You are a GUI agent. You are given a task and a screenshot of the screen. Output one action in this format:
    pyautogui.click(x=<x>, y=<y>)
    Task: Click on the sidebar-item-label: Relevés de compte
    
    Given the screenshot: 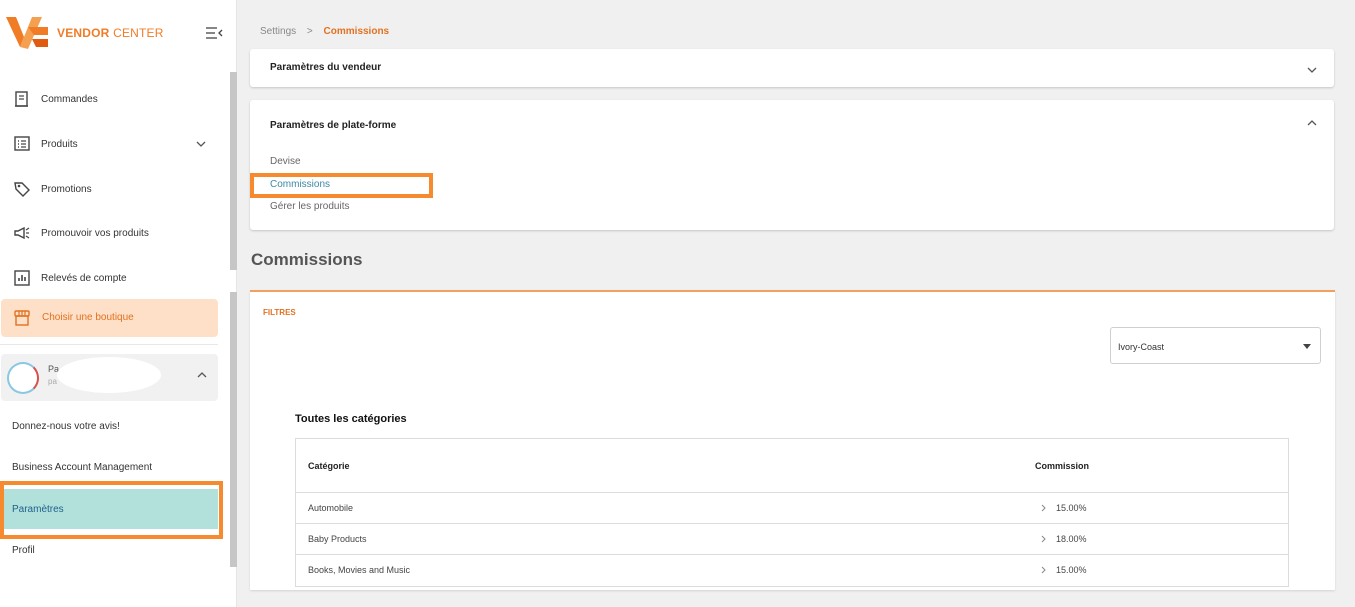 What is the action you would take?
    pyautogui.click(x=84, y=278)
    